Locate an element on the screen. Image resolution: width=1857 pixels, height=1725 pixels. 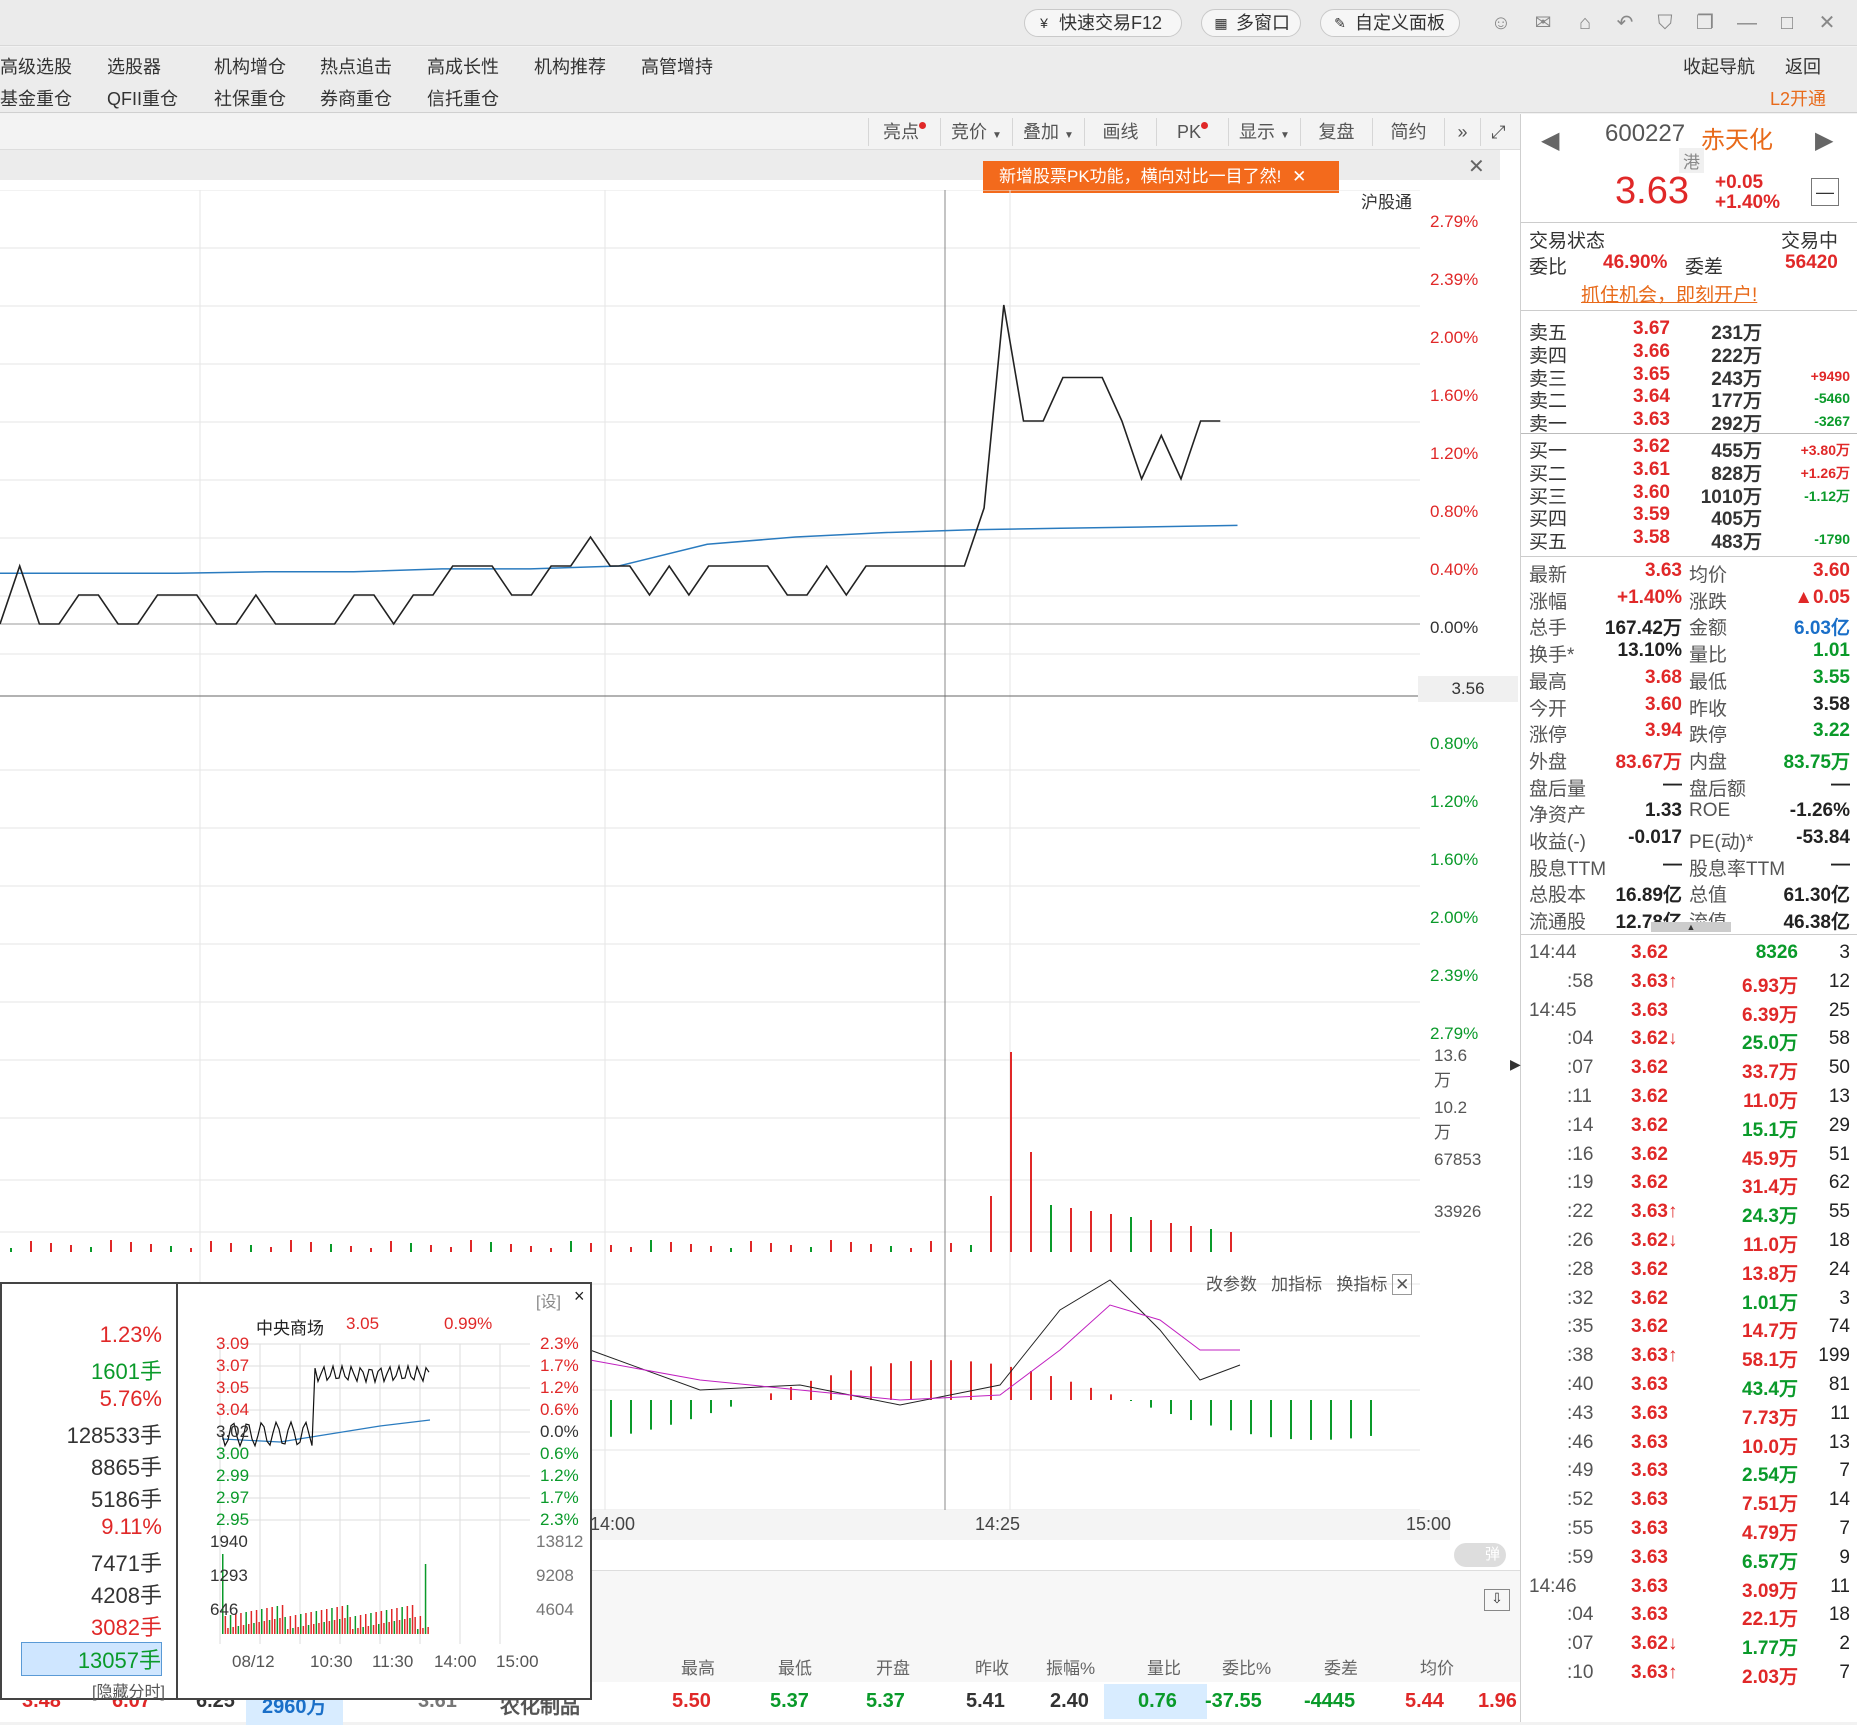
menu-item: 机构增仓 is located at coordinates (250, 66).